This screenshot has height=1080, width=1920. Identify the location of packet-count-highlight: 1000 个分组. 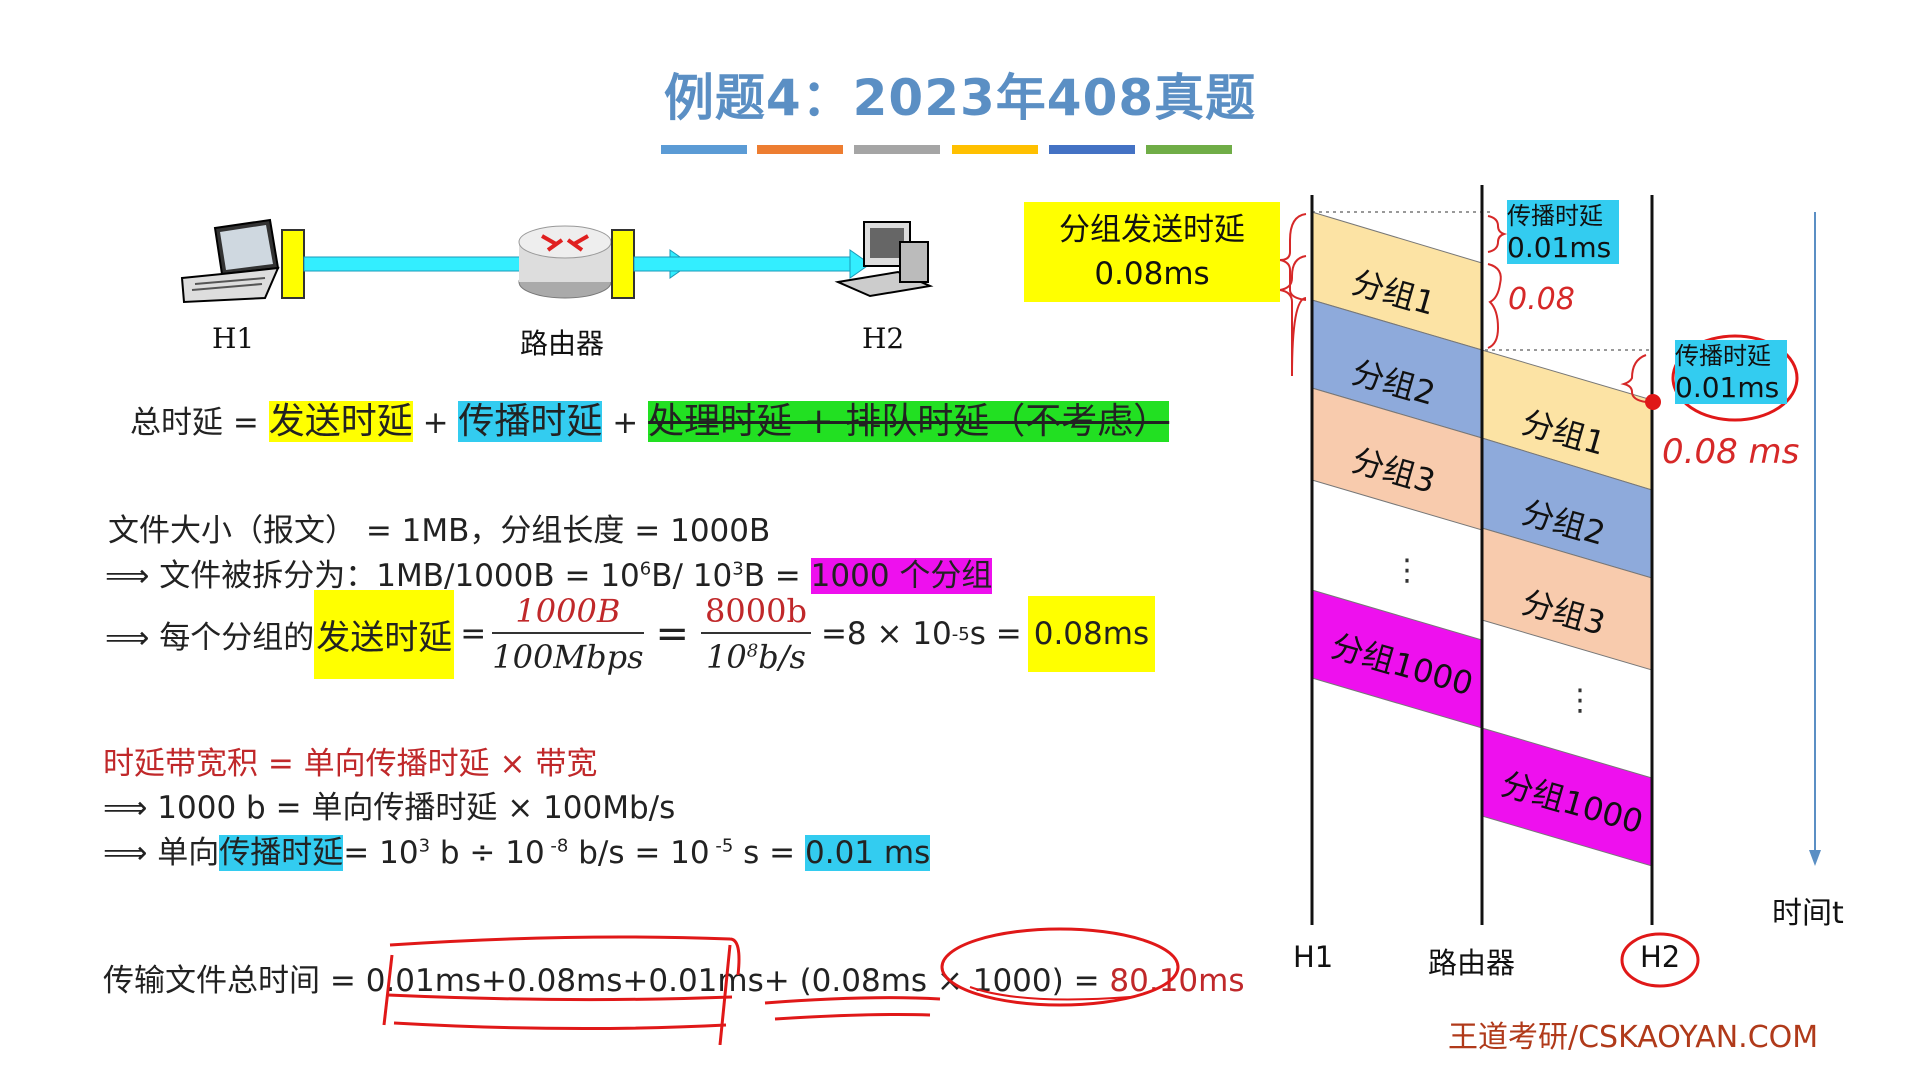
(901, 576).